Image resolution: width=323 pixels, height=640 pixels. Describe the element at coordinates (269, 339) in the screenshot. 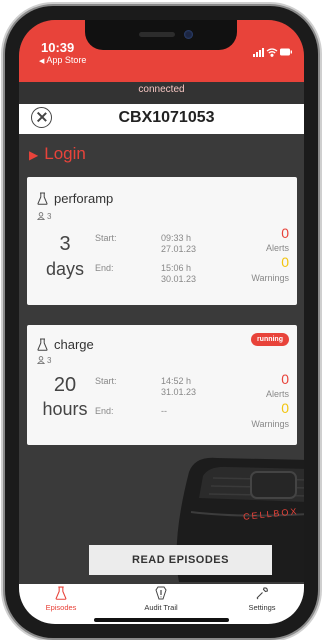

I see `running-status-badge: running` at that location.